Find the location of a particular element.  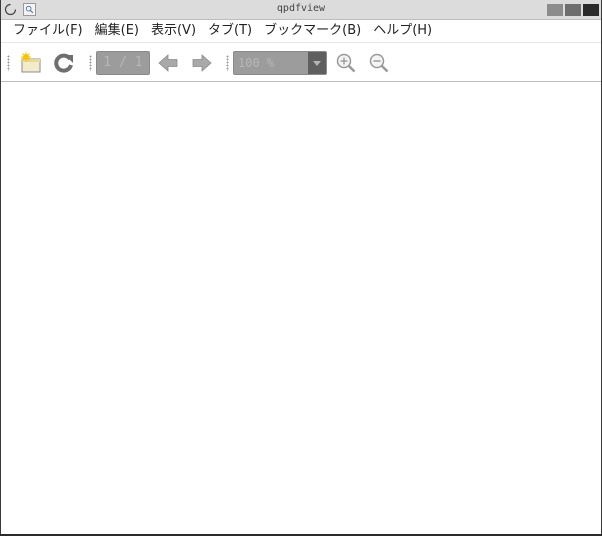

refresh-icon is located at coordinates (63, 63).